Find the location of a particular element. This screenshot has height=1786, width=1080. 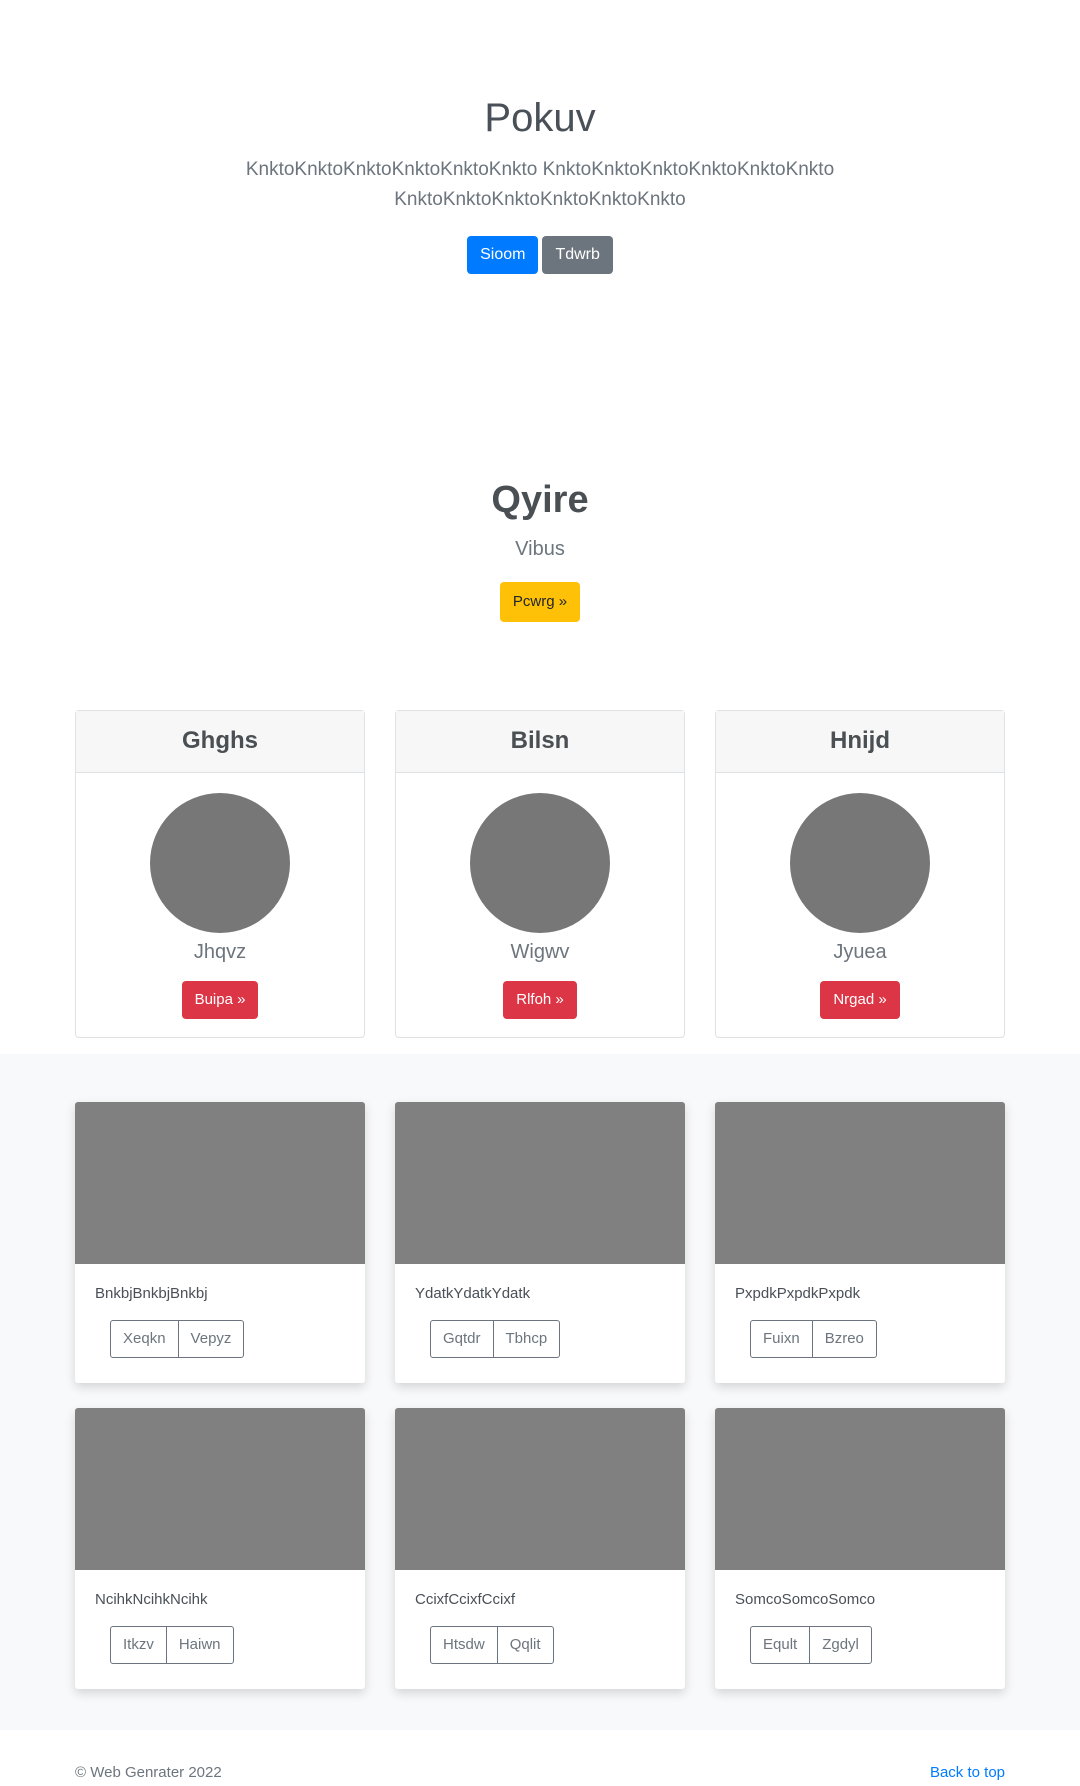

card-button-1: Itkzv is located at coordinates (138, 1645).